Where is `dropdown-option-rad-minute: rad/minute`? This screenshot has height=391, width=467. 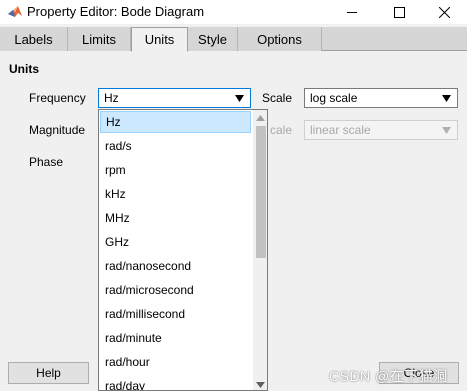
dropdown-option-rad-minute: rad/minute is located at coordinates (175, 338).